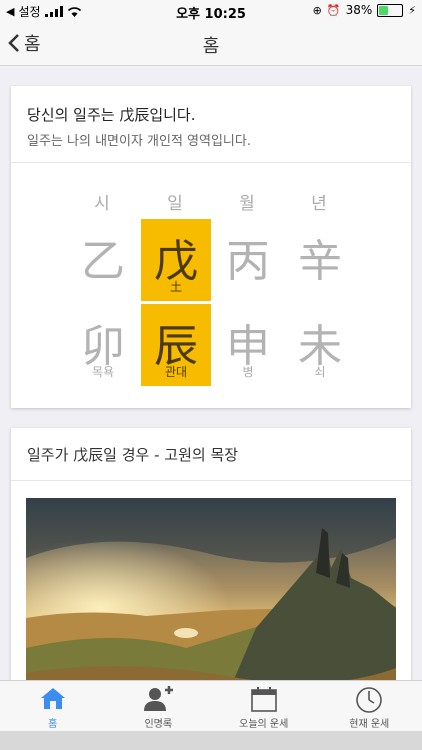  Describe the element at coordinates (317, 10) in the screenshot. I see `lock-rotation-icon: ⊕` at that location.